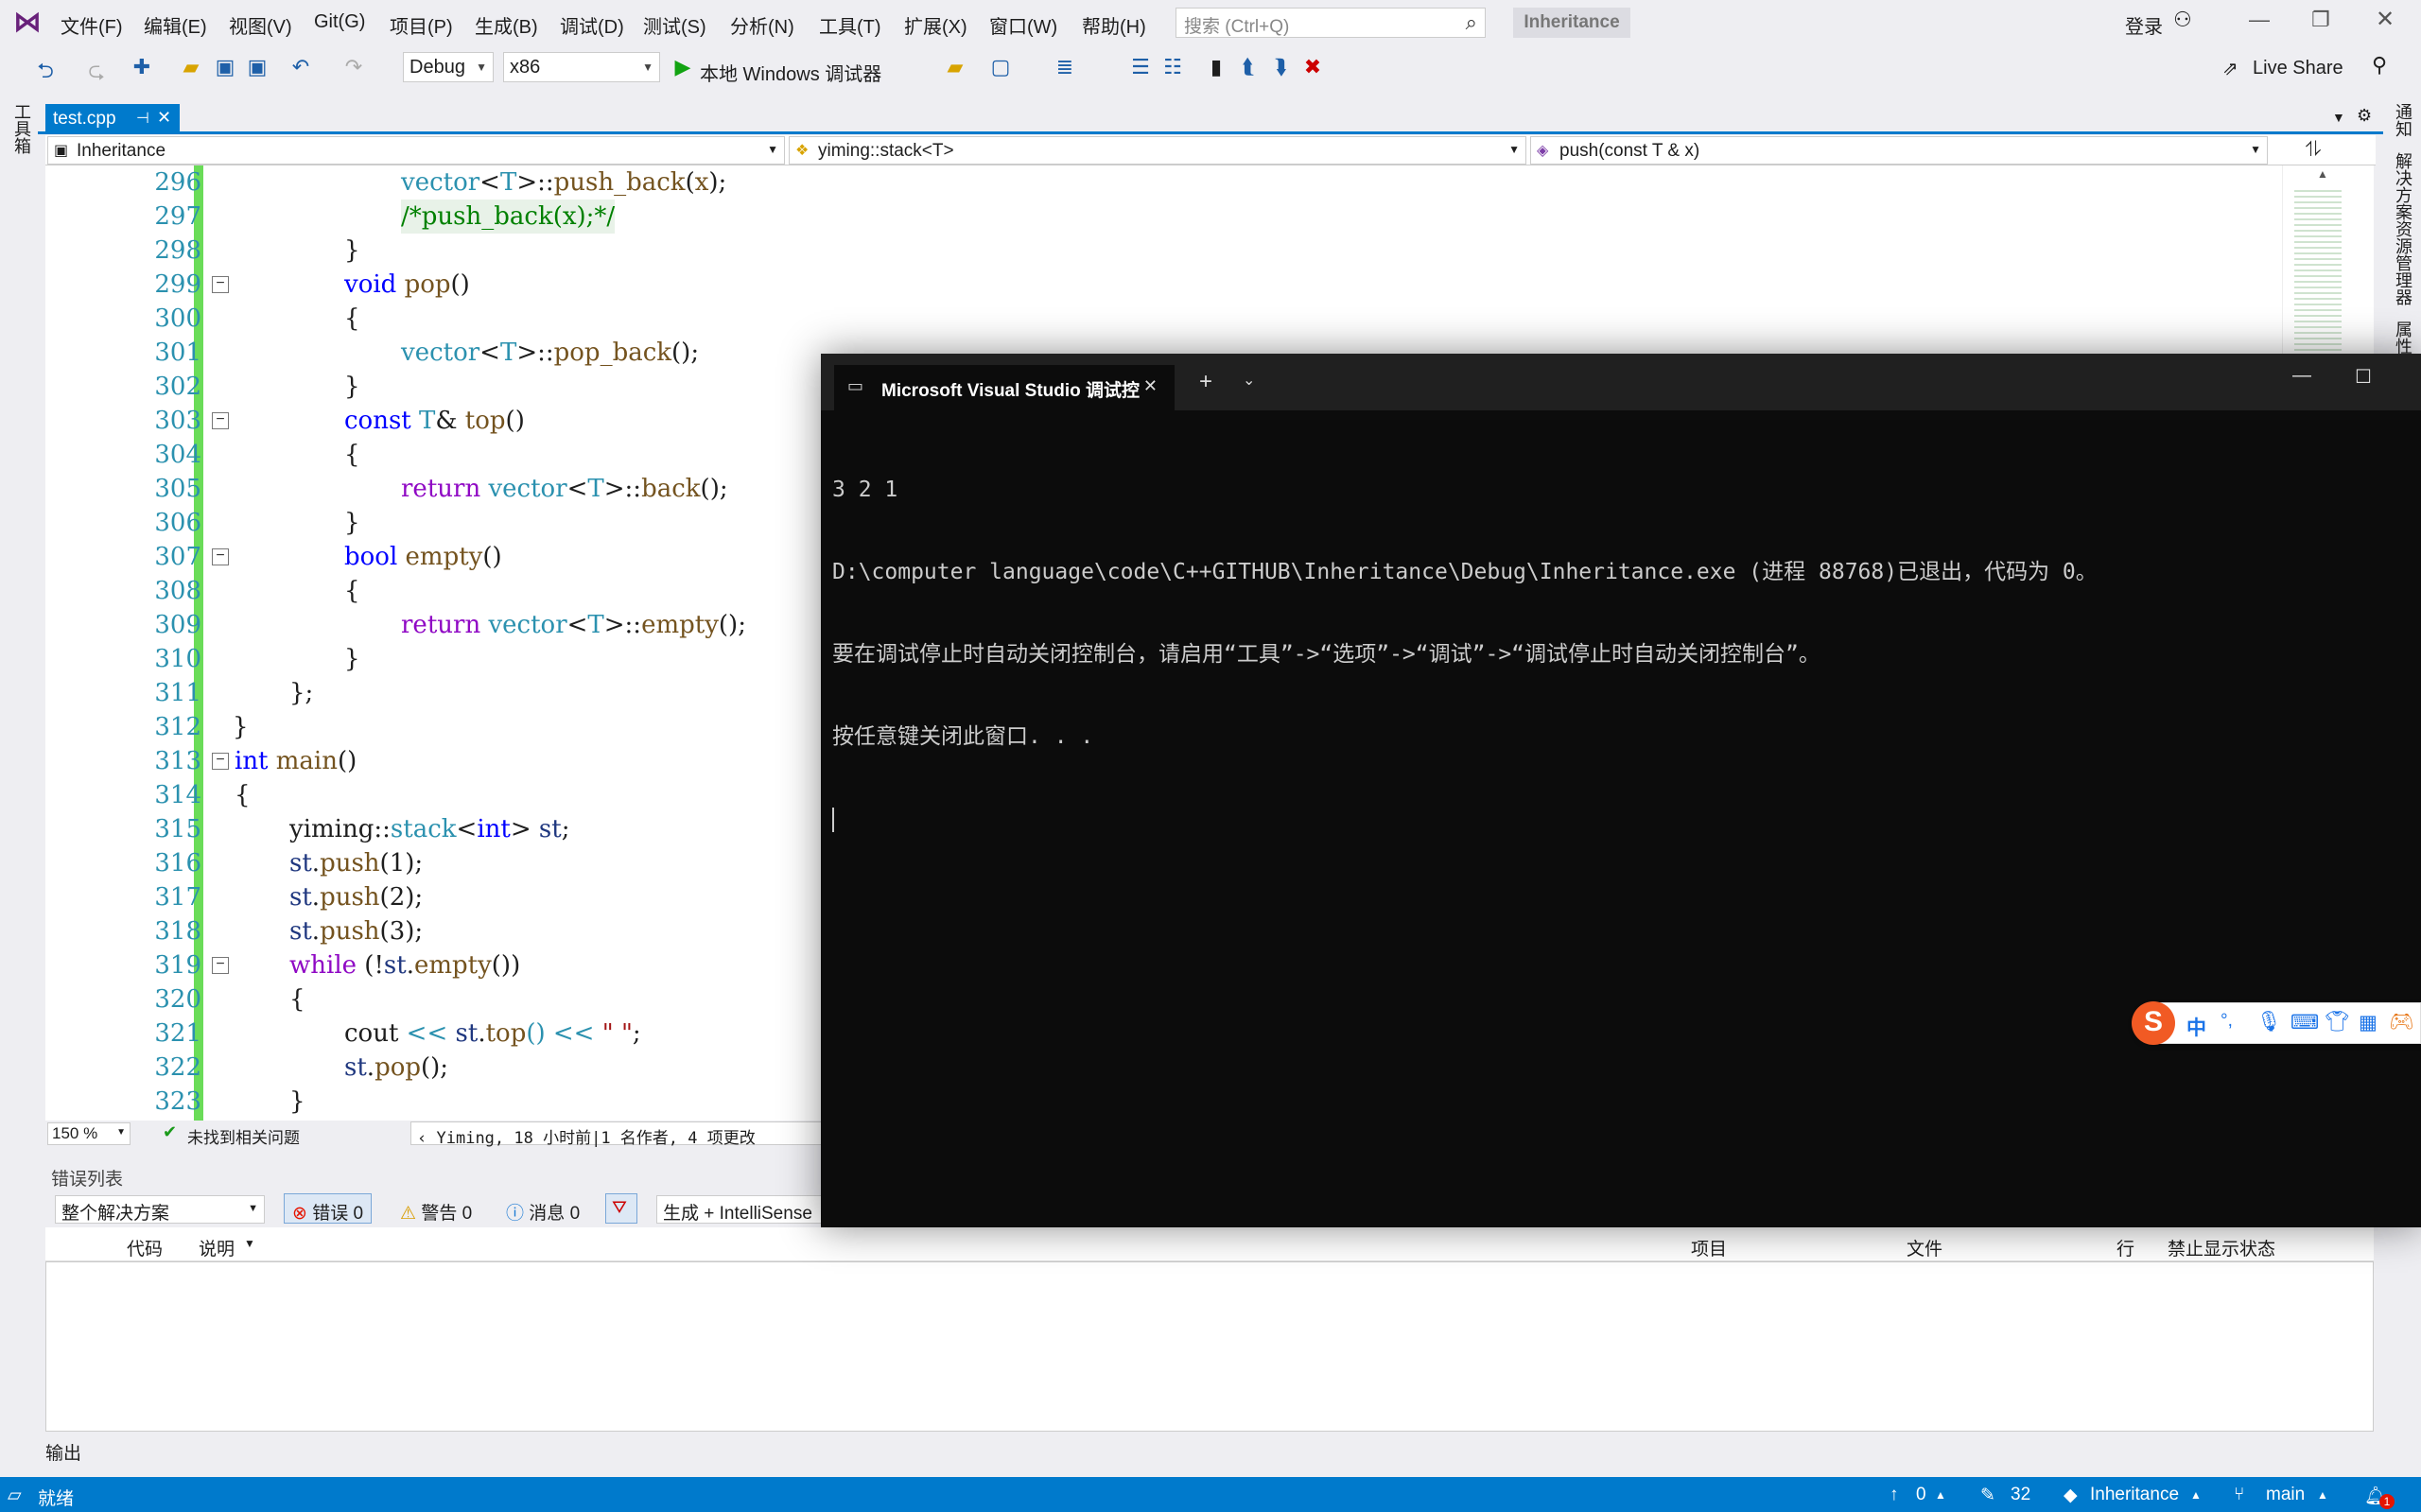  Describe the element at coordinates (674, 25) in the screenshot. I see `menu-item: 测试(S)` at that location.